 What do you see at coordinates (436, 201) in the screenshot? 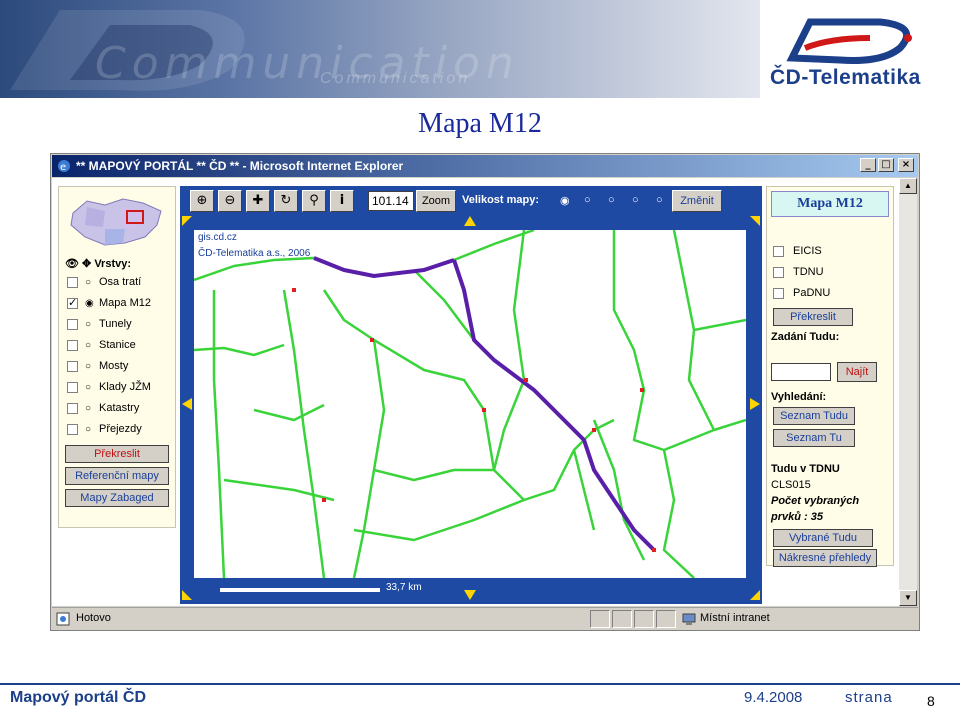
I see `zoom-button: Zoom` at bounding box center [436, 201].